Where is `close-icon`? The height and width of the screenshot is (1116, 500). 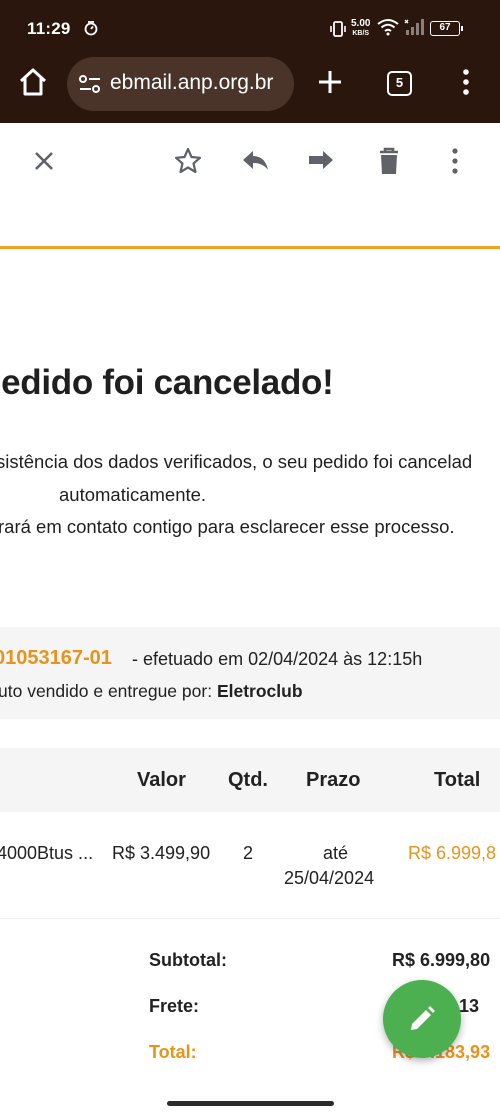
close-icon is located at coordinates (44, 161).